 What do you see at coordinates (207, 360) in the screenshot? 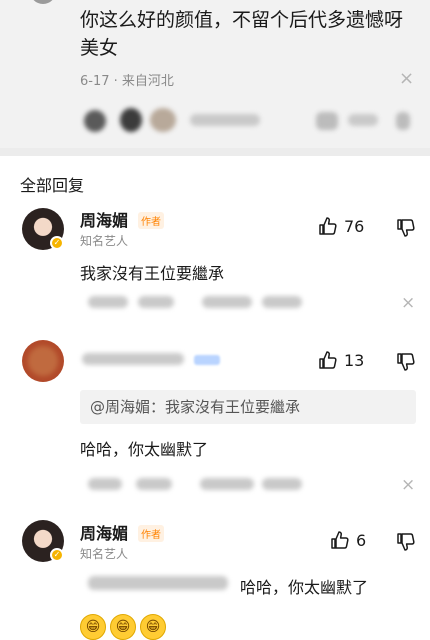
I see `vip-badge-icon` at bounding box center [207, 360].